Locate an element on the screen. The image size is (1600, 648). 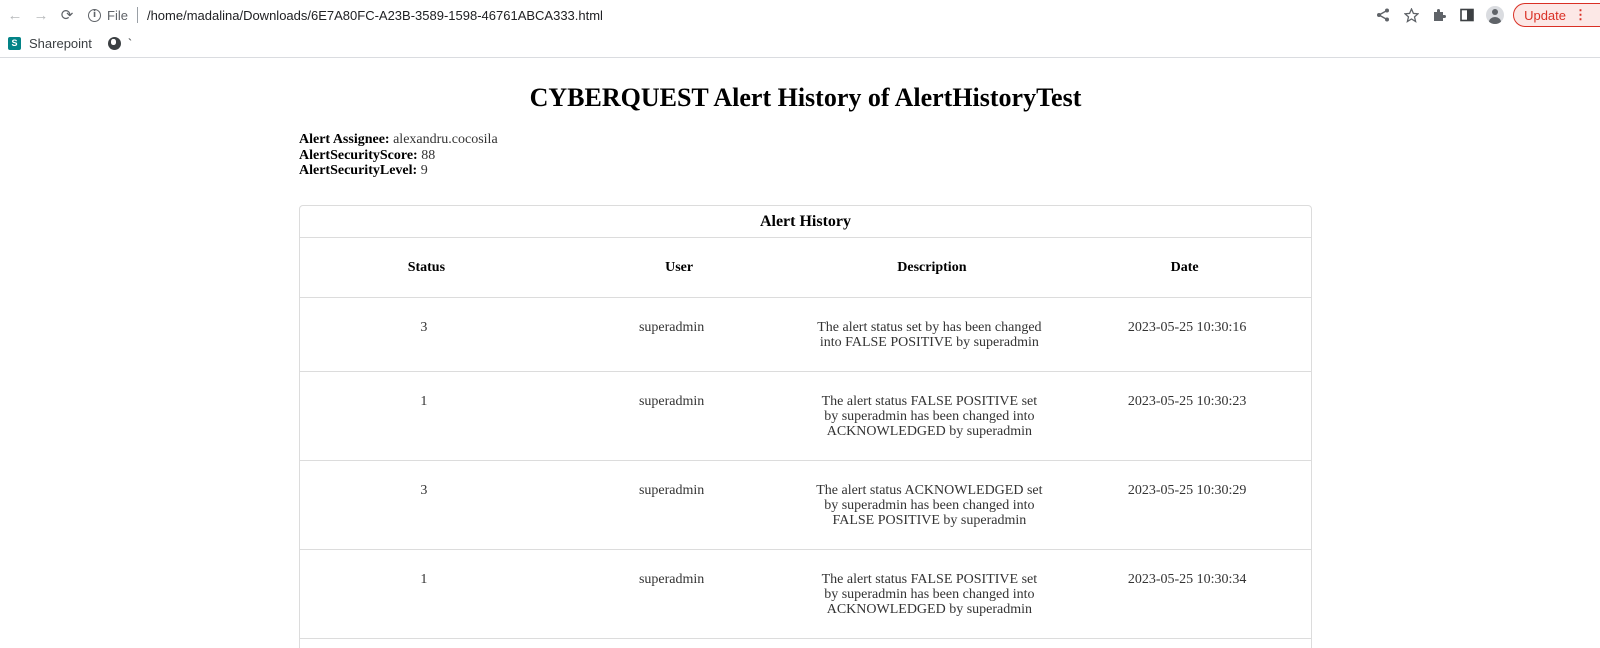
cell-date: 2023-05-25 10:30:23 is located at coordinates (1187, 401).